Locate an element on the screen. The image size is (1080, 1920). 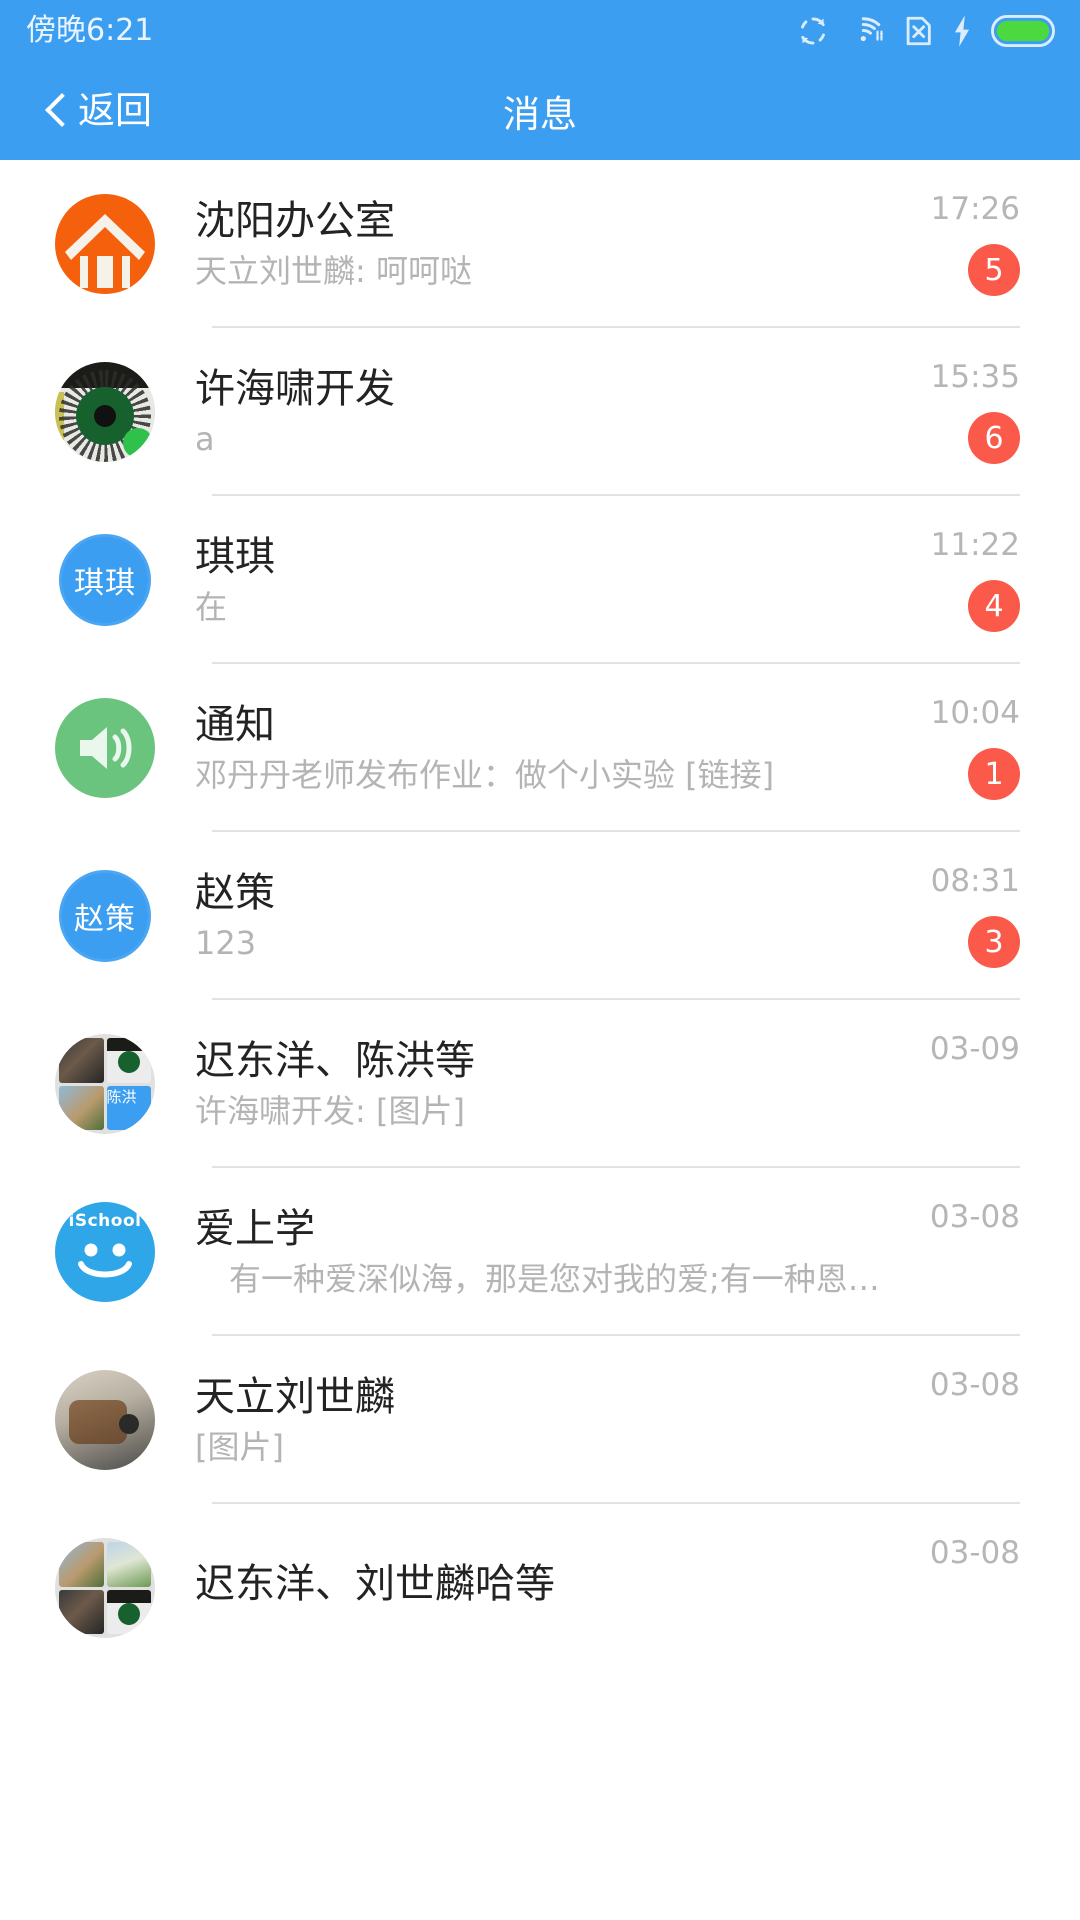
chat-text-block: 沈阳办公室 天立刘世麟: 呵呵哒 is located at coordinates (542, 244).